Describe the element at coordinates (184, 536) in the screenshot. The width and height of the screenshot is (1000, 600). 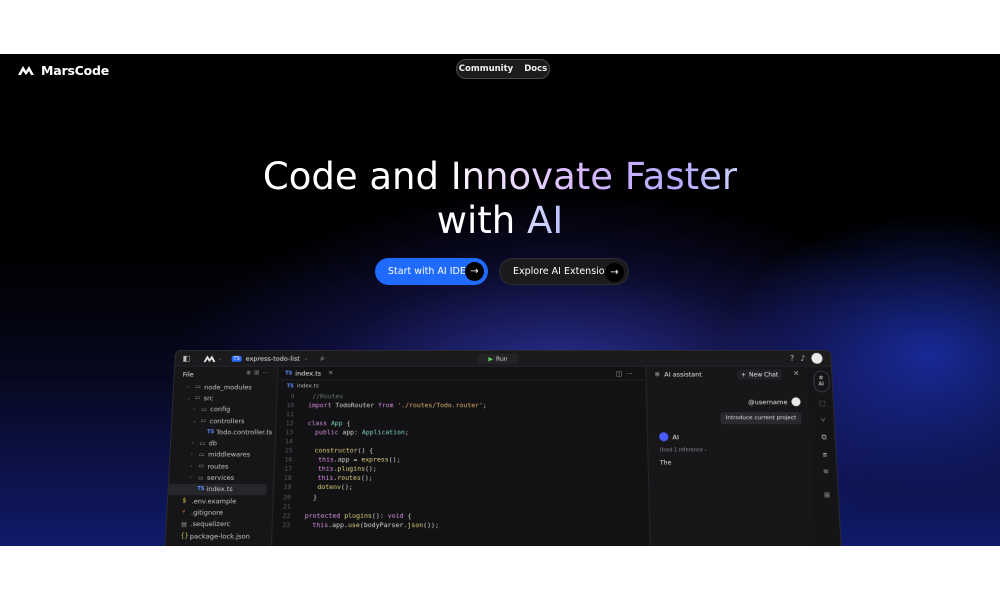
I see `json-icon: {}` at that location.